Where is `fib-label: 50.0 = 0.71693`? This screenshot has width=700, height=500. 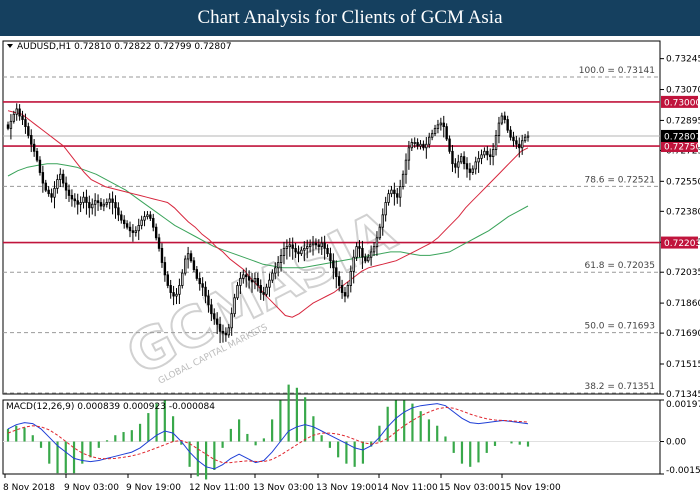
fib-label: 50.0 = 0.71693 is located at coordinates (619, 327).